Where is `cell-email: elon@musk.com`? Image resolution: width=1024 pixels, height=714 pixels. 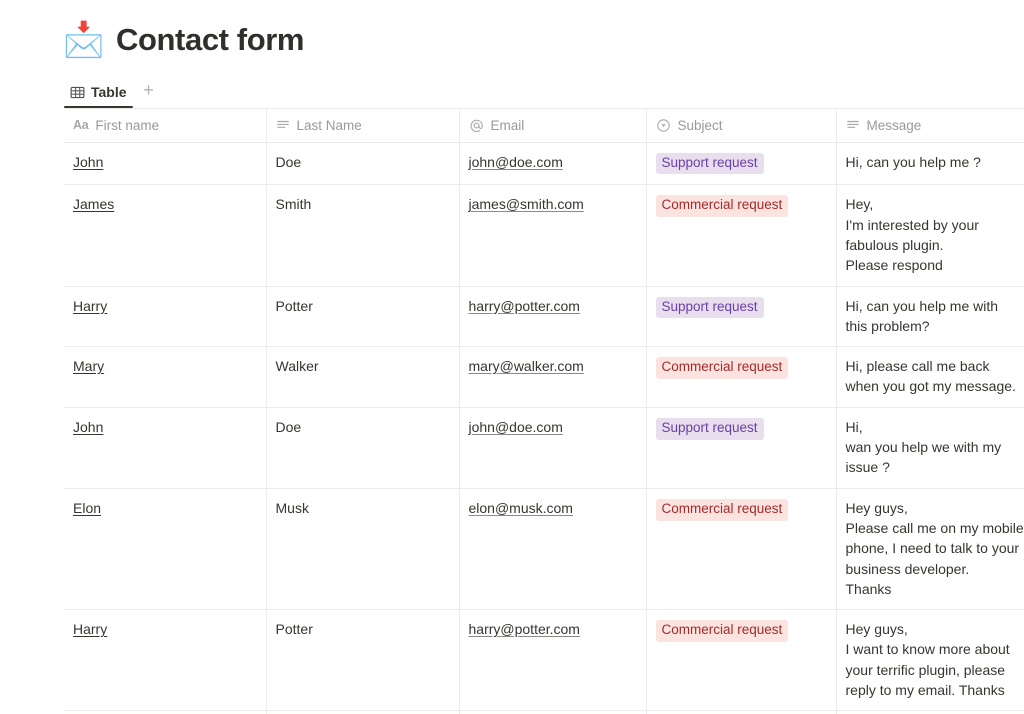
cell-email: elon@musk.com is located at coordinates (553, 549).